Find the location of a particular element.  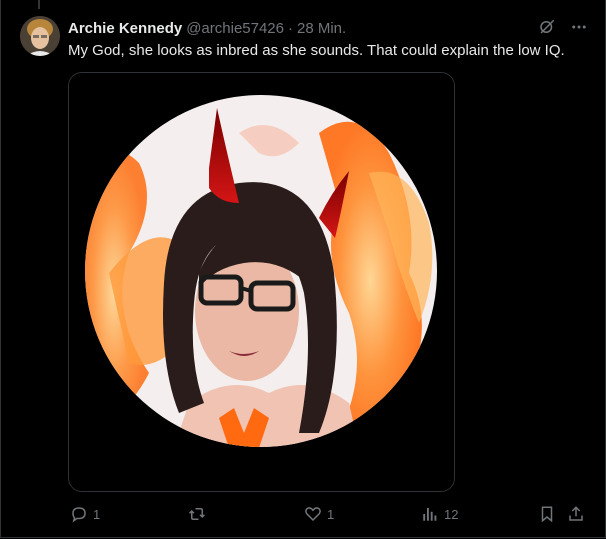

retweet-icon is located at coordinates (197, 514).